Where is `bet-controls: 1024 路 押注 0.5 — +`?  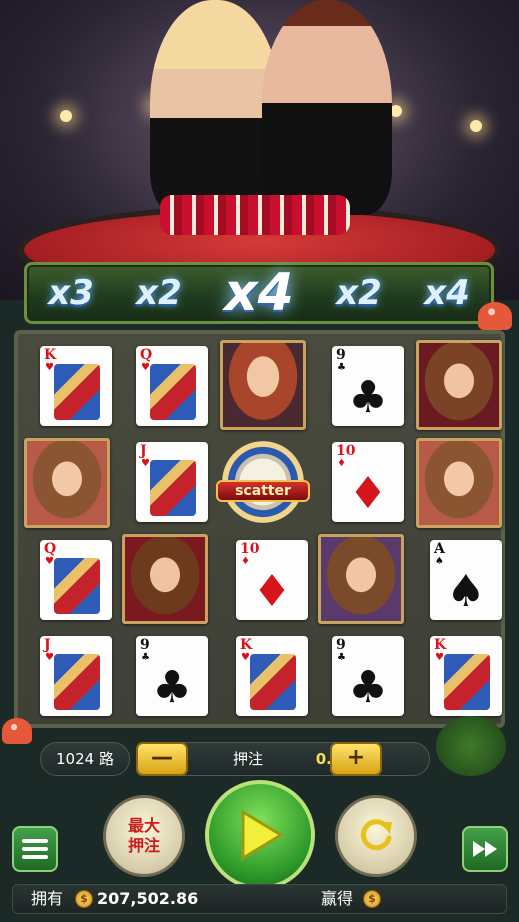 bet-controls: 1024 路 押注 0.5 — + is located at coordinates (260, 759).